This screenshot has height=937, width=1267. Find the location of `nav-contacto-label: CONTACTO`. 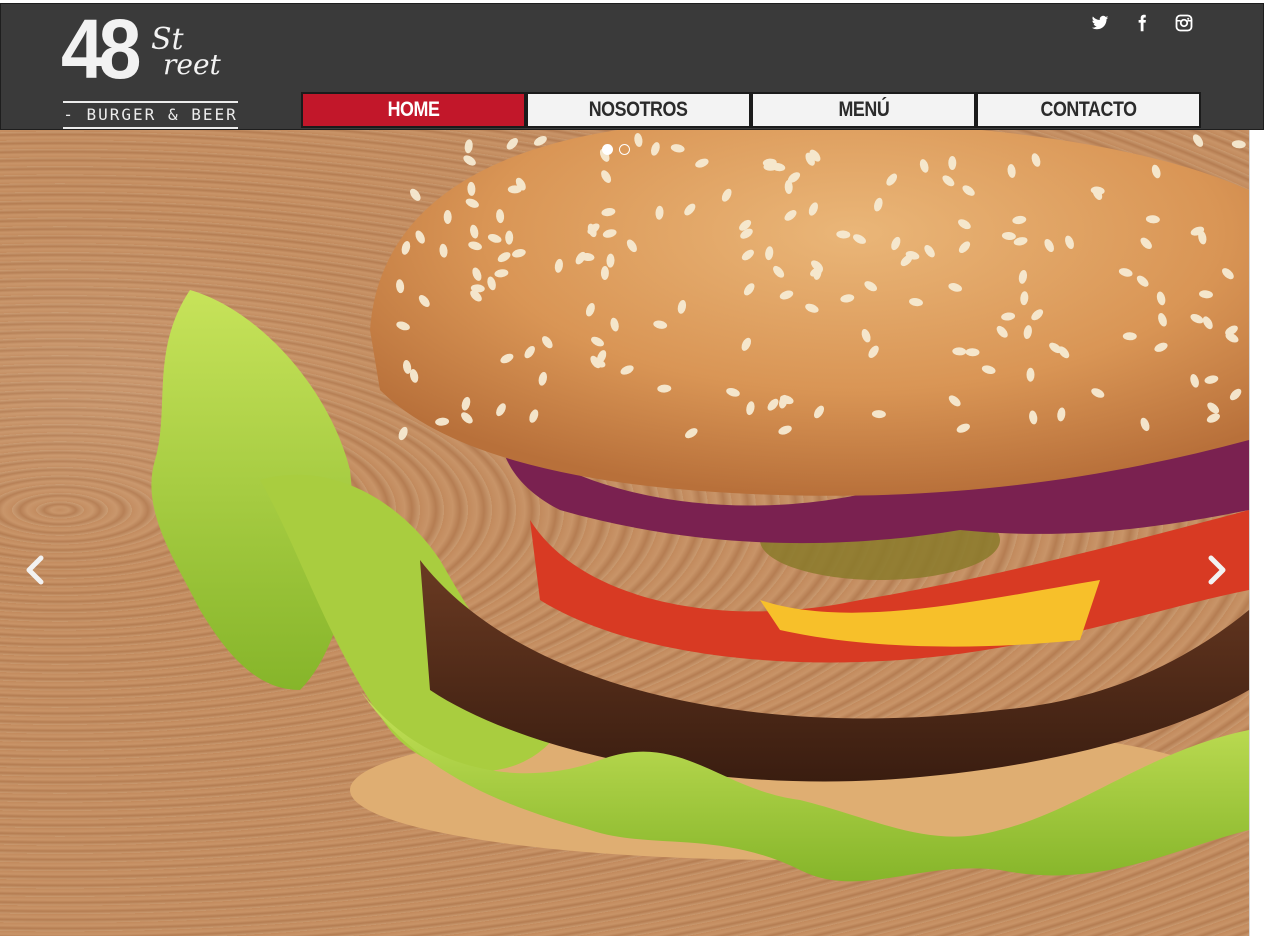

nav-contacto-label: CONTACTO is located at coordinates (1088, 109).